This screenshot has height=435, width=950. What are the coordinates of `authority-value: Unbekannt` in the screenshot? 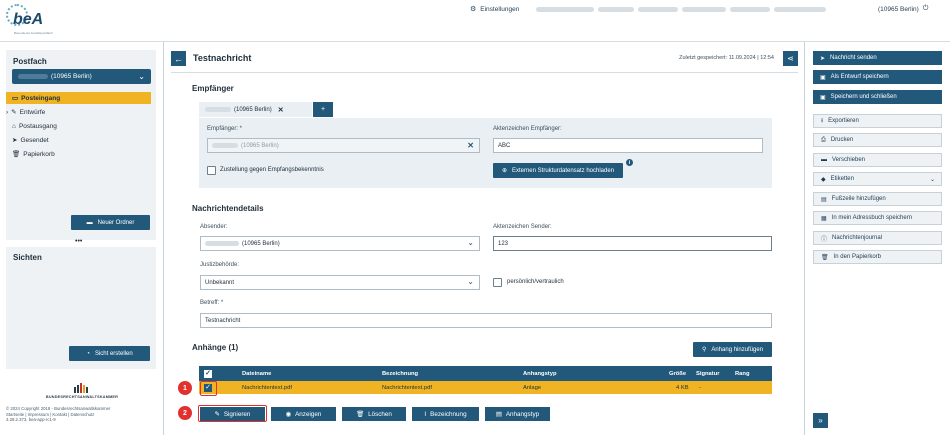 It's located at (220, 282).